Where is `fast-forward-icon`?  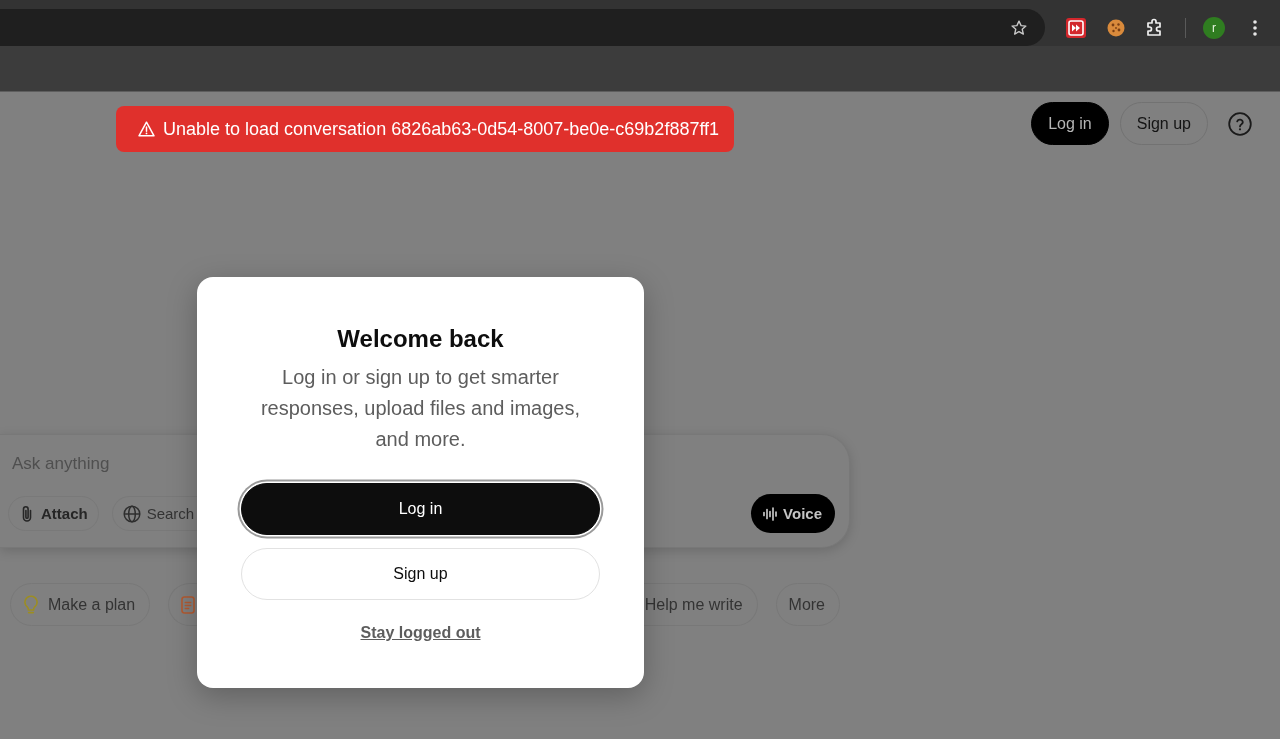
fast-forward-icon is located at coordinates (1076, 27).